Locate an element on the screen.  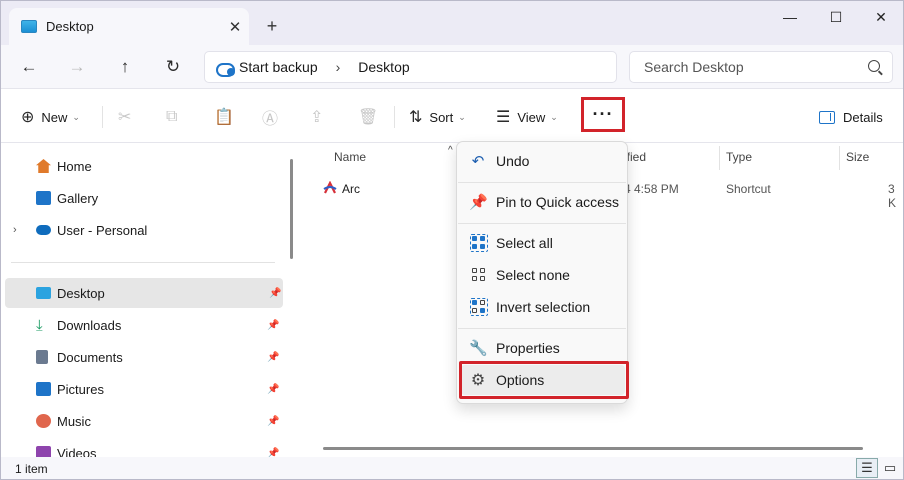
view-icon: ☰ is located at coordinates (503, 117).